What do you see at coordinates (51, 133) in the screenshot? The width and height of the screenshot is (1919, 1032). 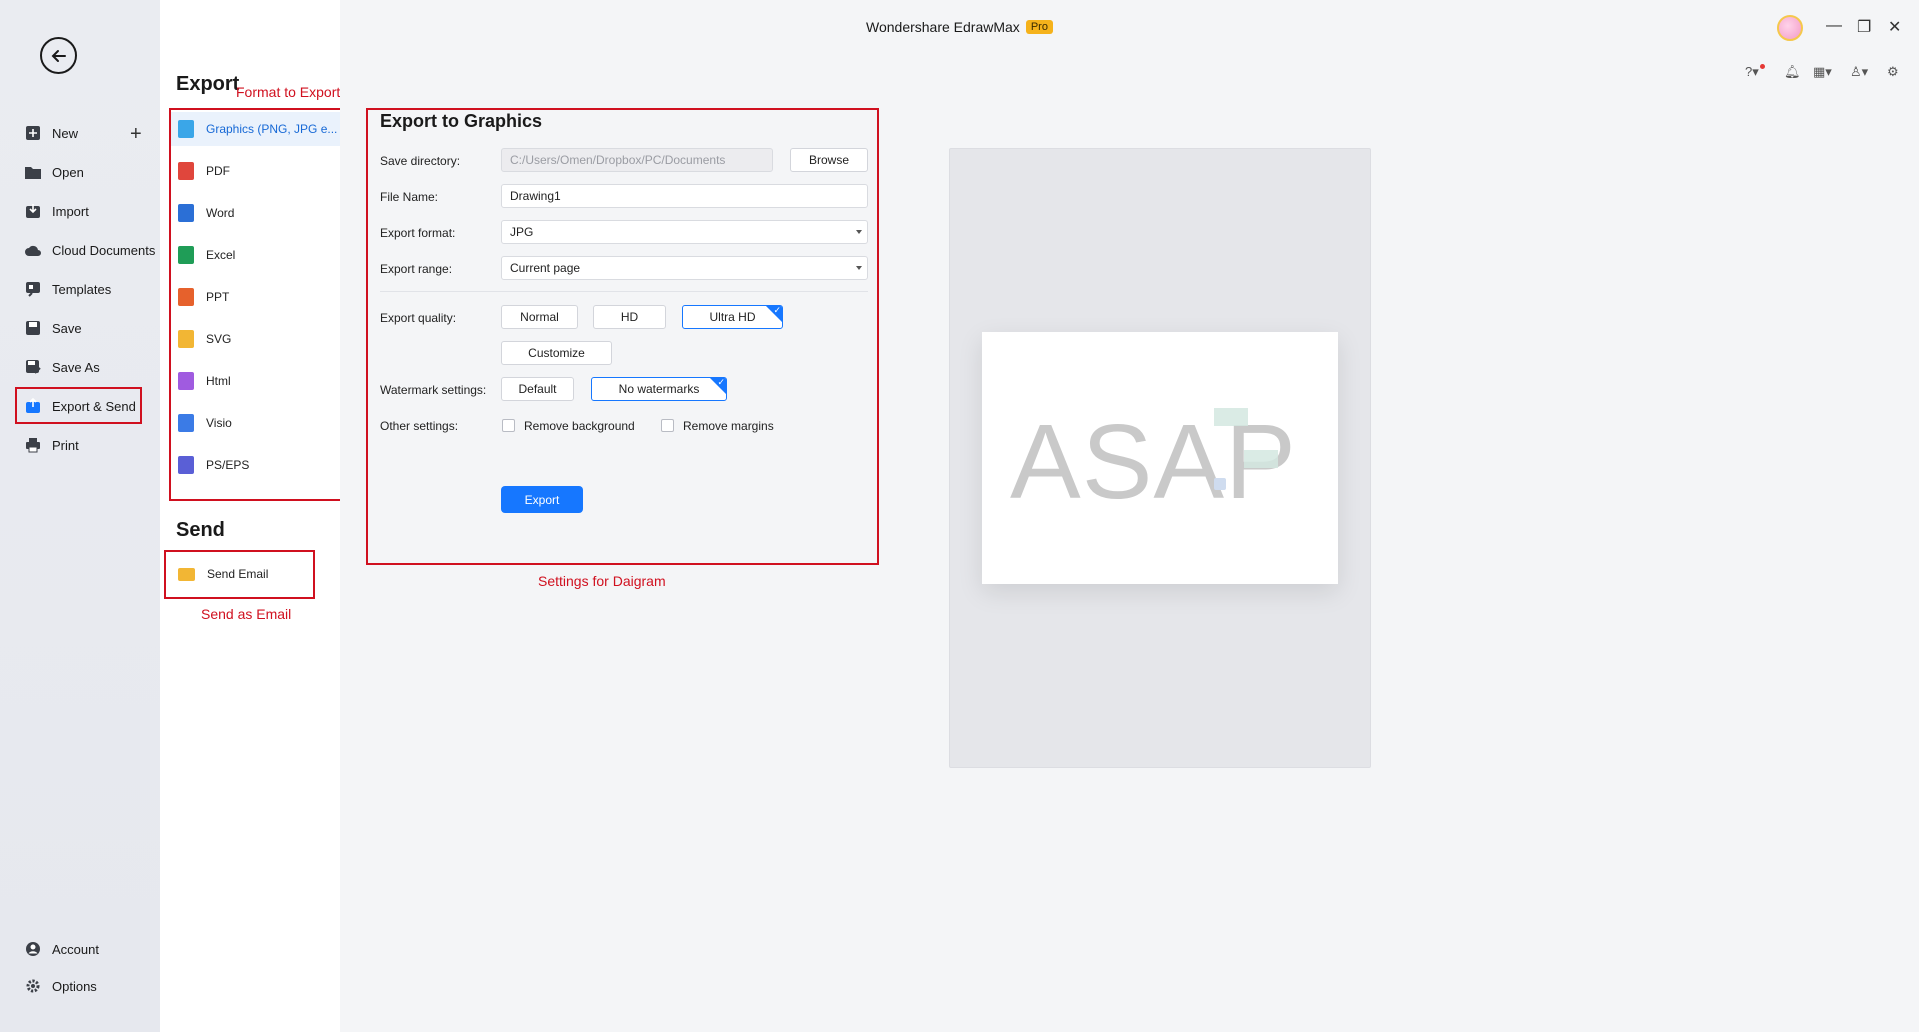 I see `rail-item-new: New` at bounding box center [51, 133].